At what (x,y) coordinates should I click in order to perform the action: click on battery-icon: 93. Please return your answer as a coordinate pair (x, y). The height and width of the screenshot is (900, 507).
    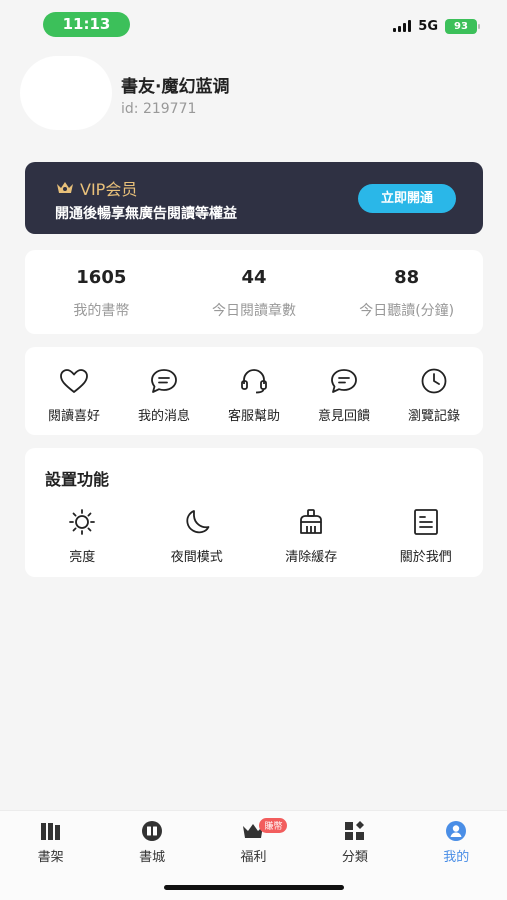
    Looking at the image, I should click on (462, 26).